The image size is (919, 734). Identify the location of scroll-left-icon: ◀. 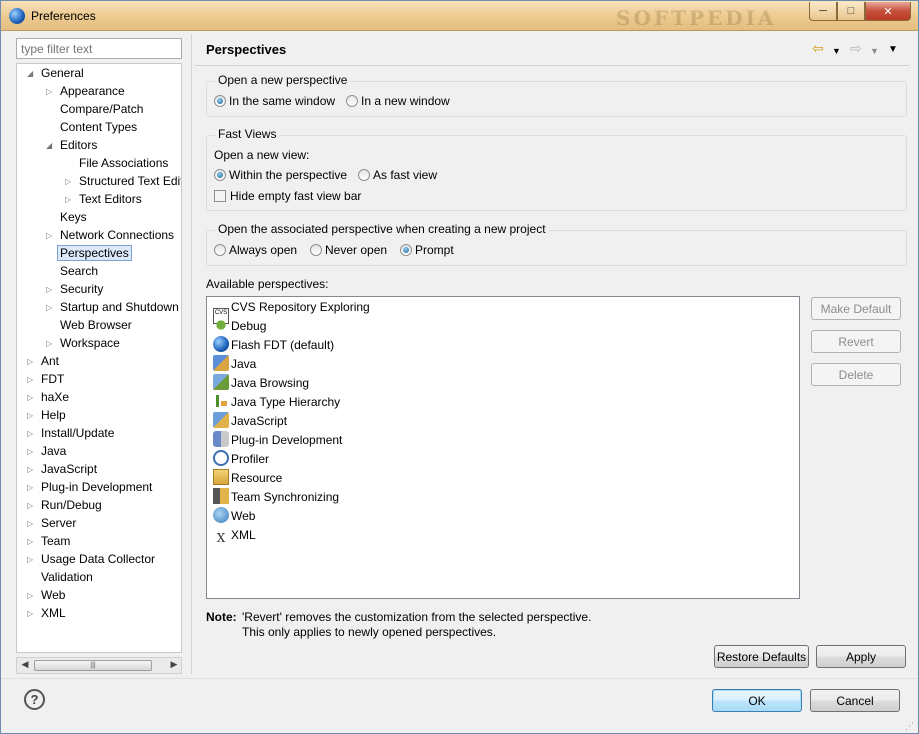
(25, 664).